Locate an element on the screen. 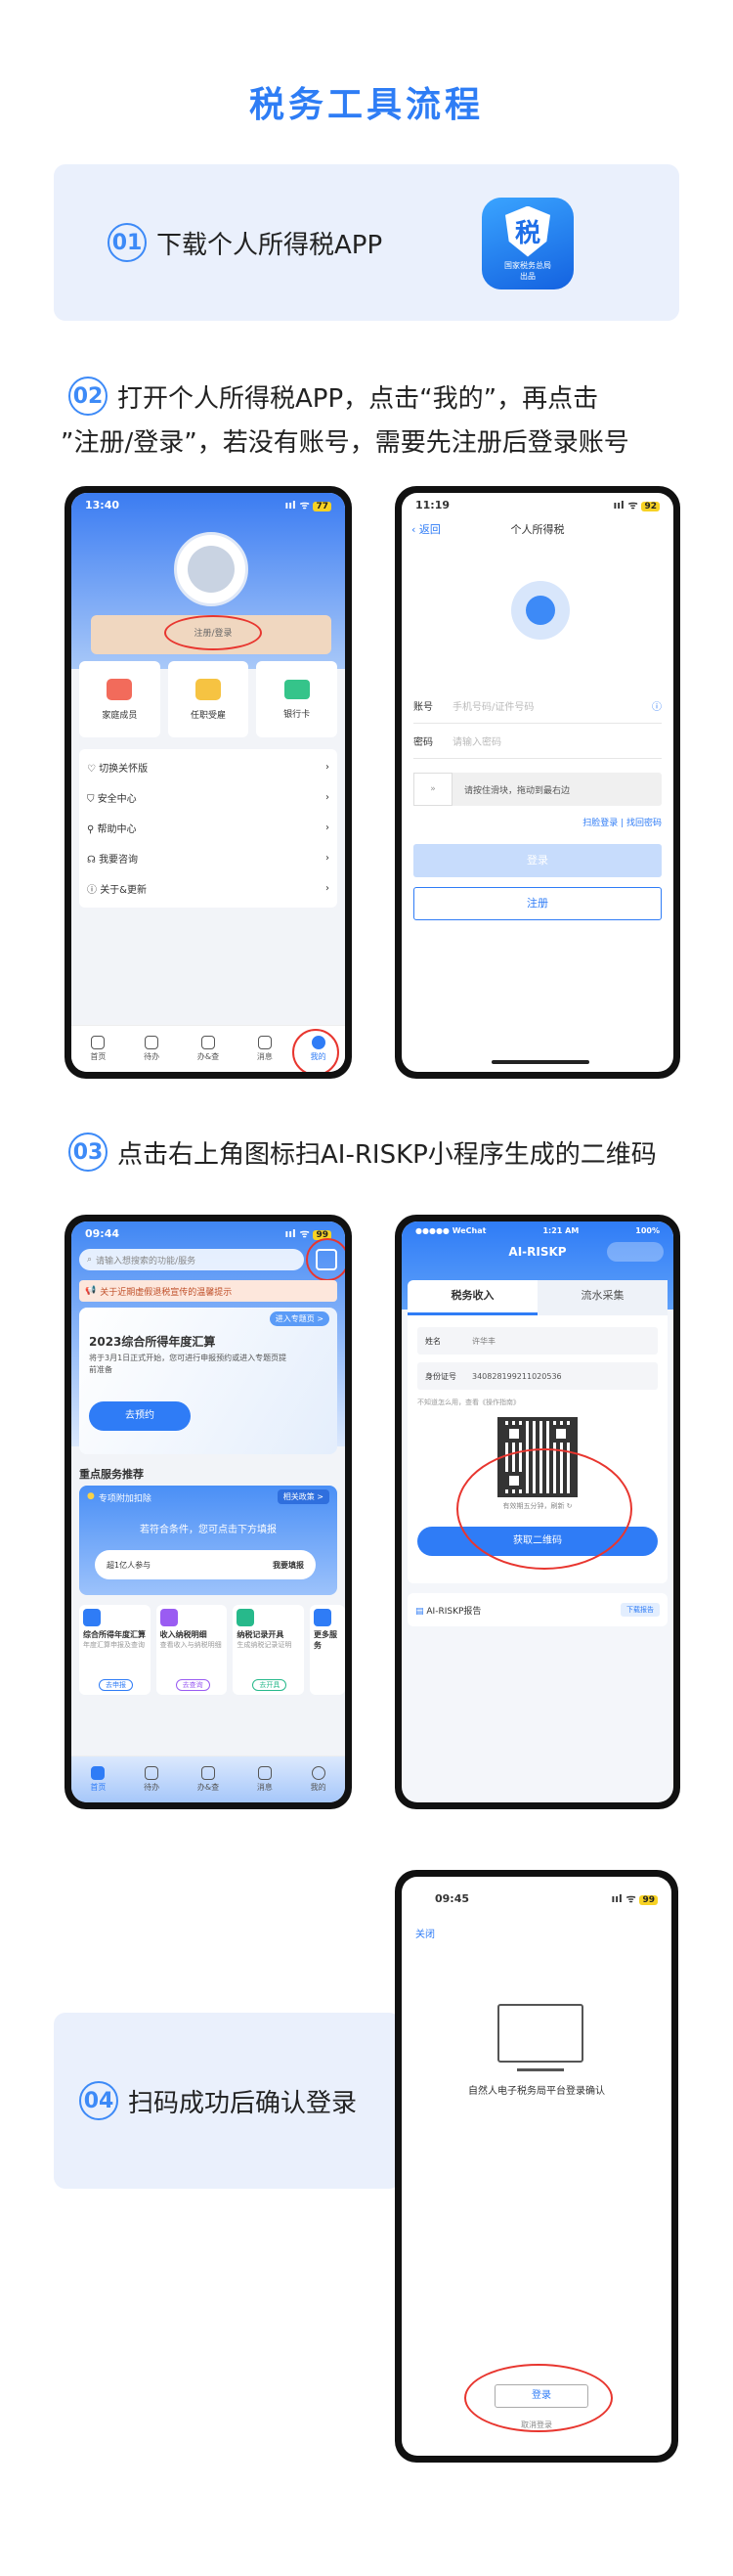 The height and width of the screenshot is (2576, 733). monitor-icon is located at coordinates (540, 2033).